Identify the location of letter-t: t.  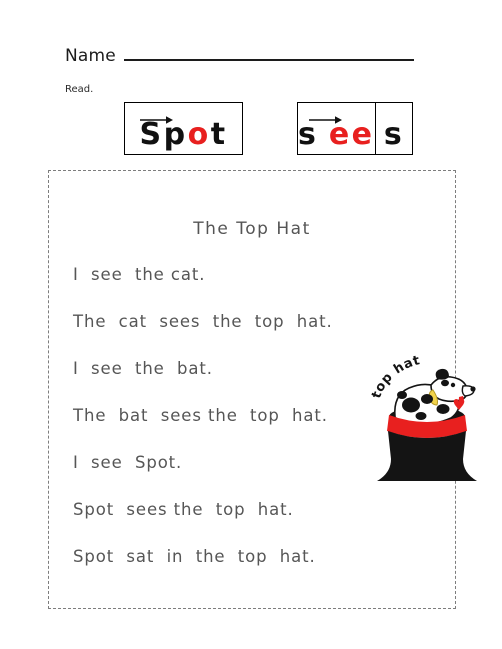
(219, 134).